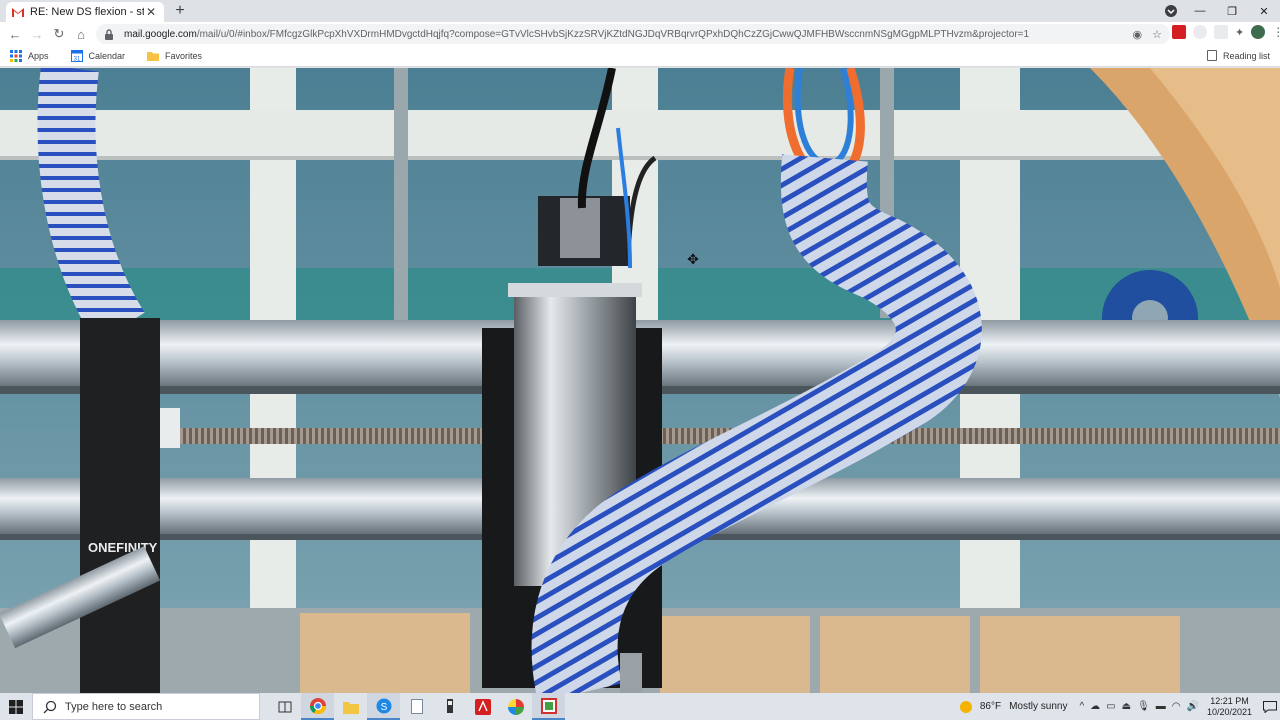  I want to click on chrome-menu-icon: ⋮, so click(1276, 32).